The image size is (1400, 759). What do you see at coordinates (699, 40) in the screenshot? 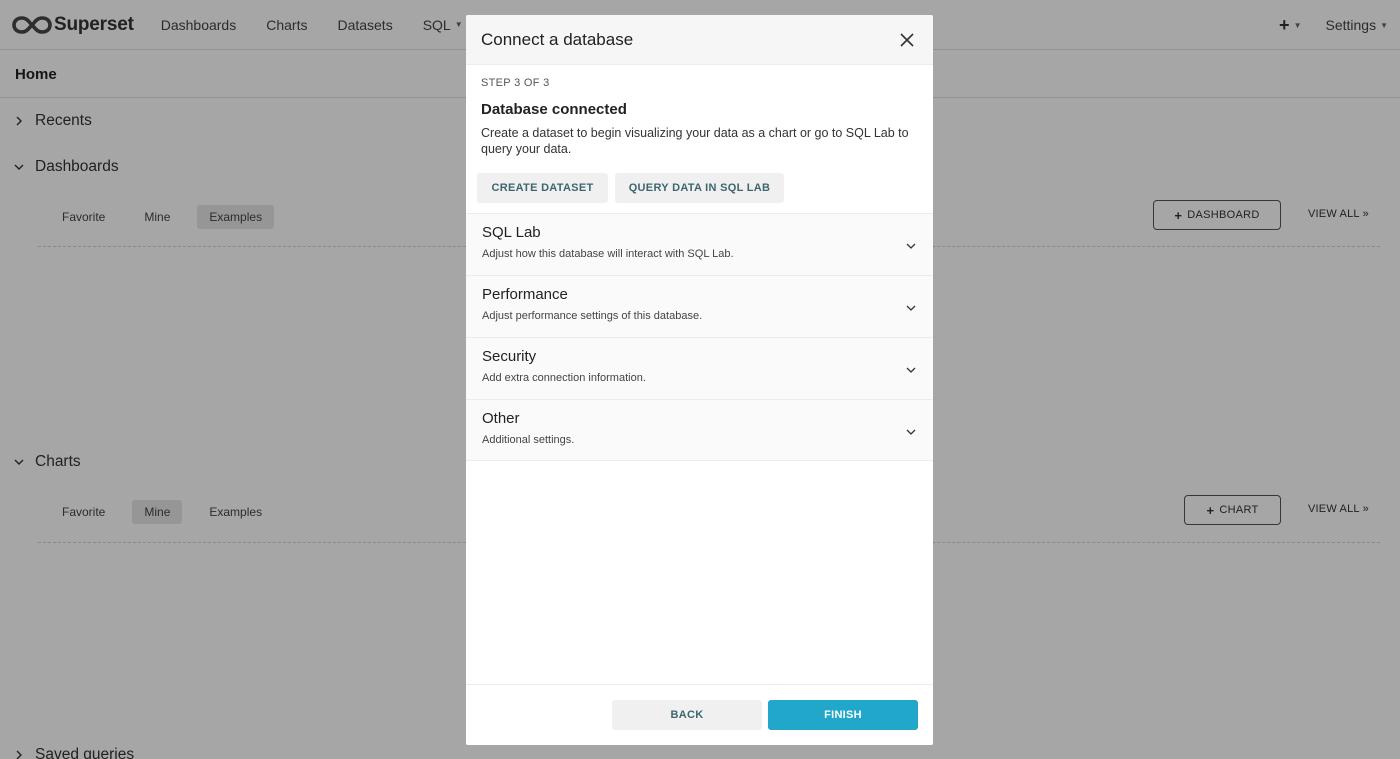
I see `modal-header: Connect a database` at bounding box center [699, 40].